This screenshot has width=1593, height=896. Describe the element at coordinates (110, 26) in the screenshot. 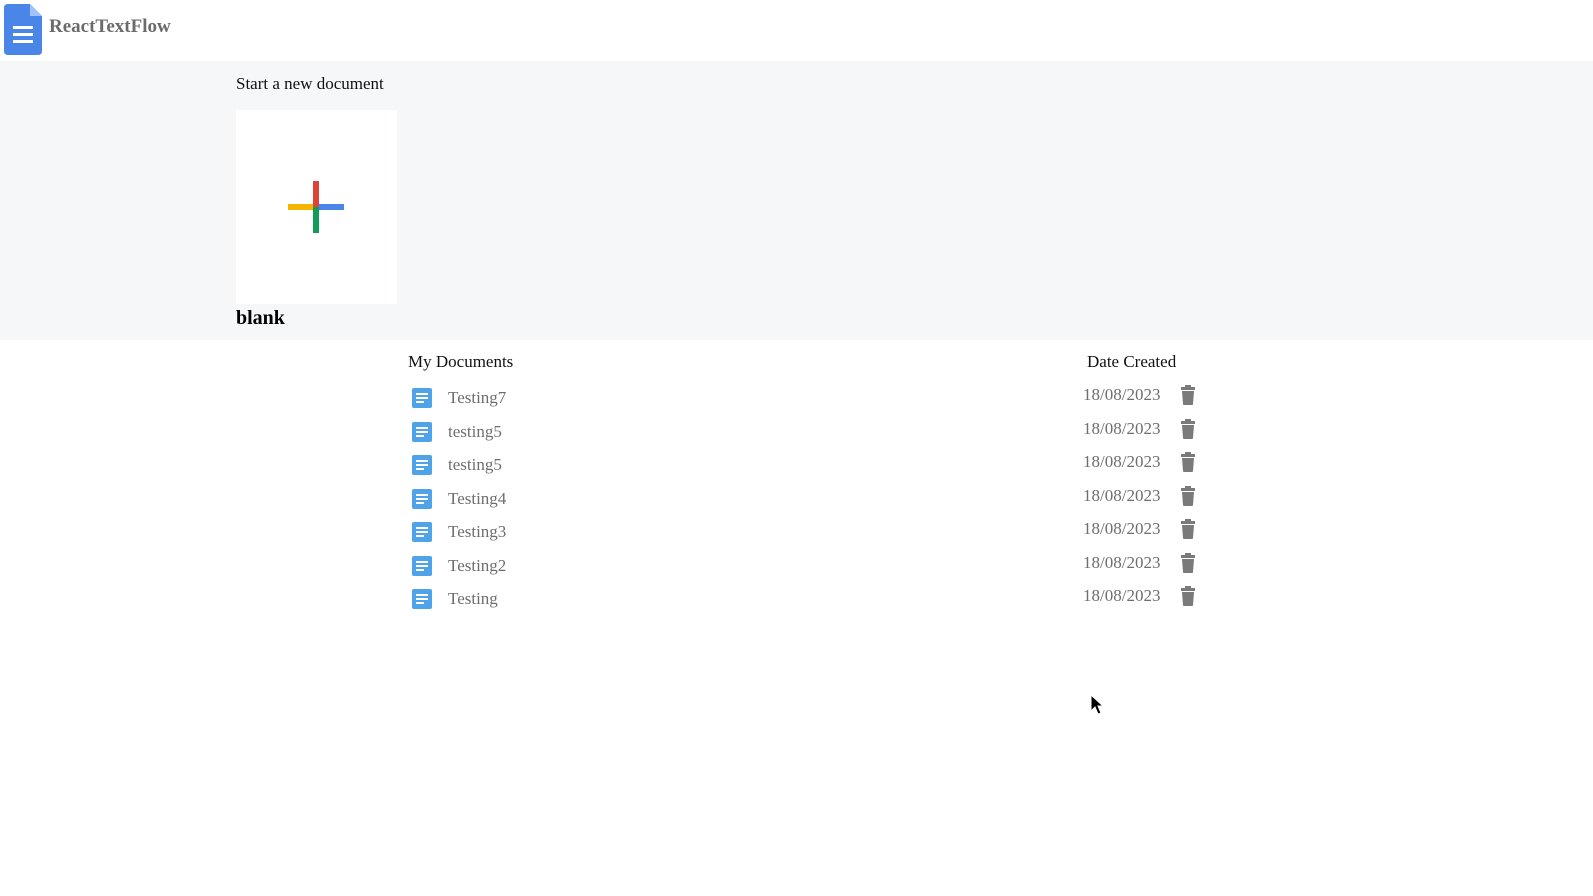

I see `app-title: ReactTextFlow` at that location.